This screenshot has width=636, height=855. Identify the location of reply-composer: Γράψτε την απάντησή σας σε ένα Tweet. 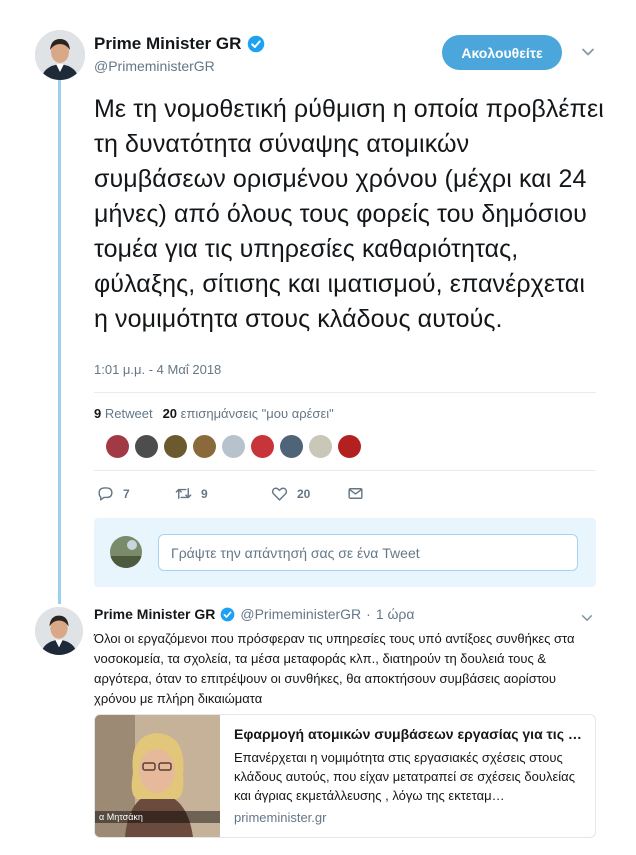
(345, 552).